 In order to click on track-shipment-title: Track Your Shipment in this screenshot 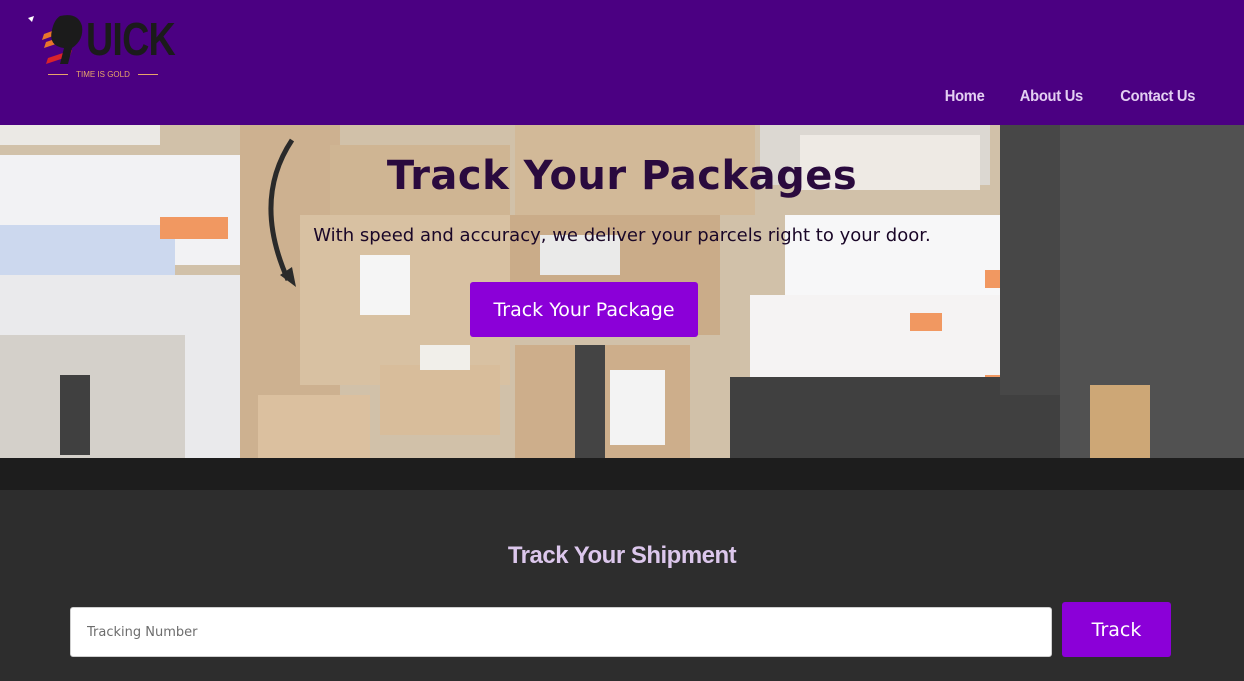, I will do `click(622, 555)`.